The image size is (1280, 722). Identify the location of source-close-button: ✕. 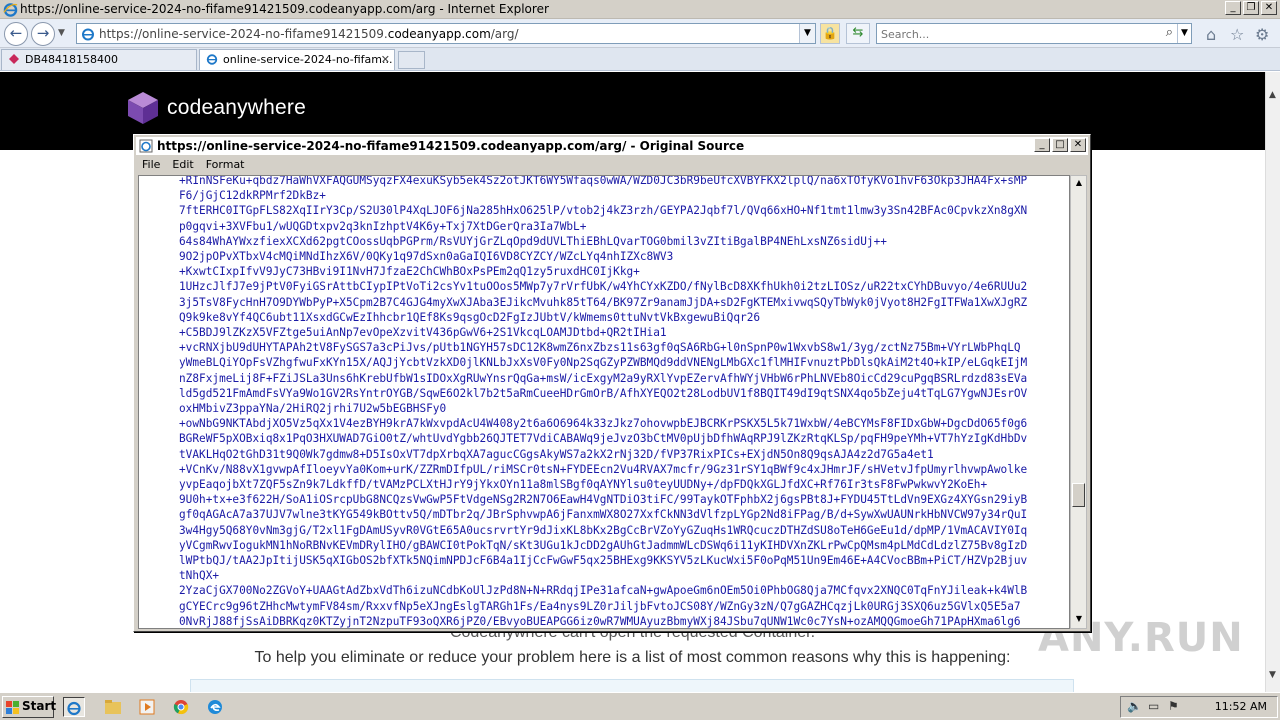
(1078, 145).